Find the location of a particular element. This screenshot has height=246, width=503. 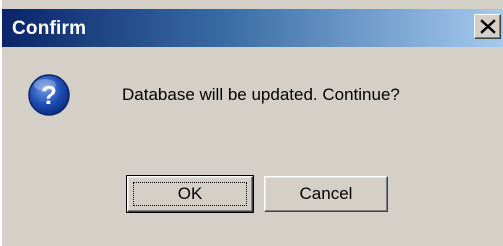

cancel-button: Cancel is located at coordinates (326, 194).